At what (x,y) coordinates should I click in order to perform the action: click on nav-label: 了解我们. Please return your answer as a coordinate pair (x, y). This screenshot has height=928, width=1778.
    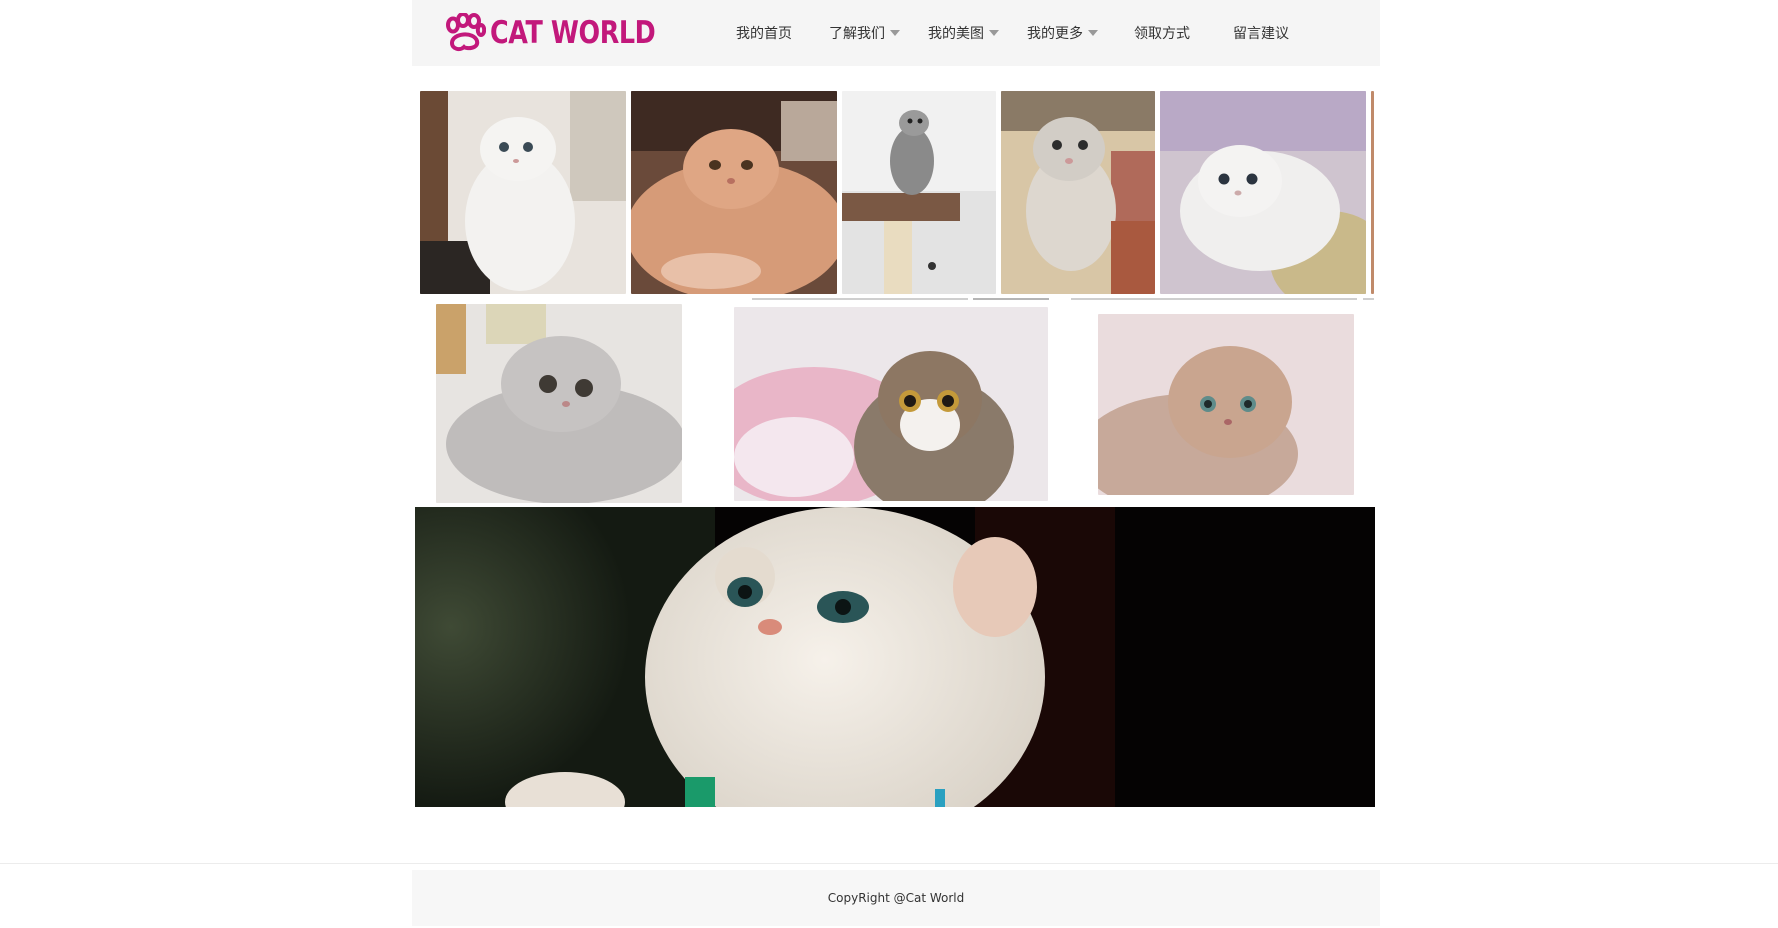
    Looking at the image, I should click on (857, 34).